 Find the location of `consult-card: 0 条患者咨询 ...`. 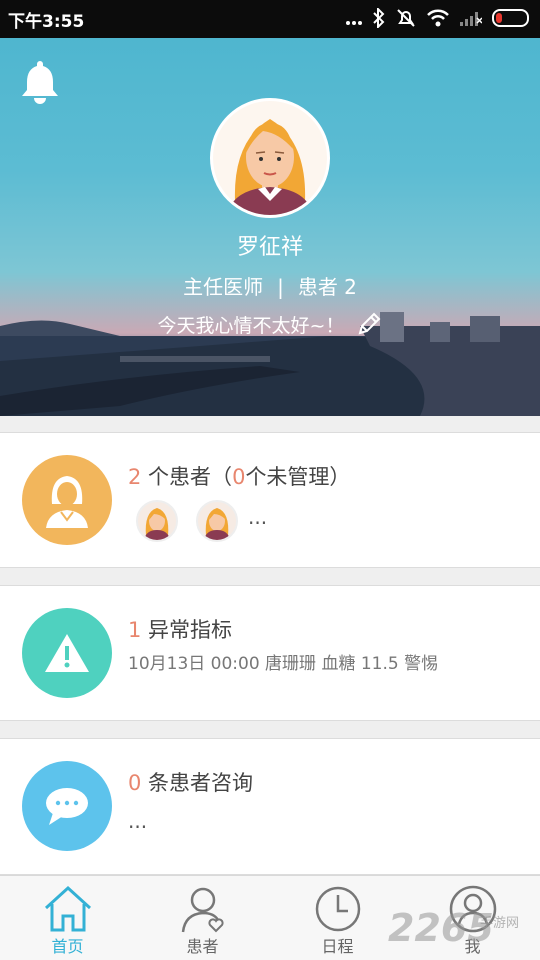

consult-card: 0 条患者咨询 ... is located at coordinates (270, 806).